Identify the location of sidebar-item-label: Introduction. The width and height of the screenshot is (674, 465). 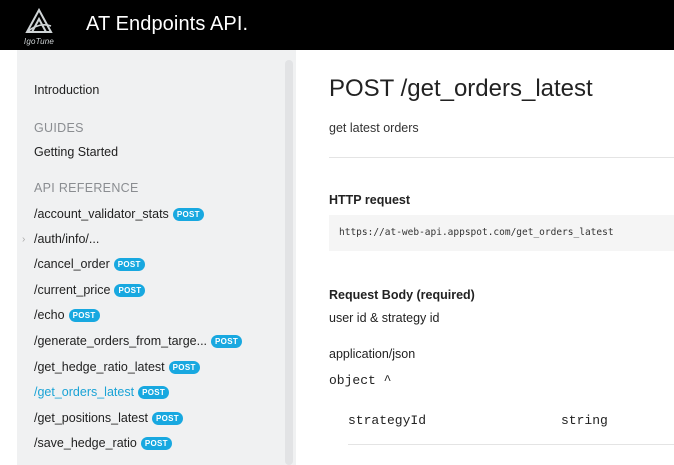
(67, 90).